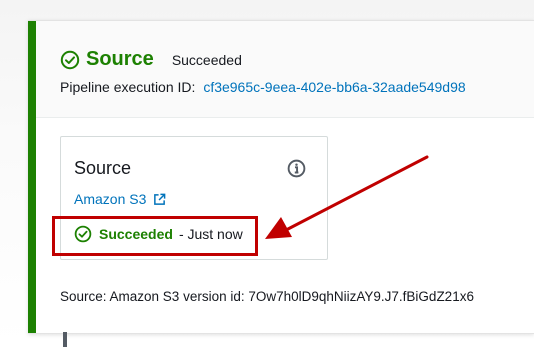 The image size is (534, 347). What do you see at coordinates (155, 236) in the screenshot?
I see `annotation-highlight-box` at bounding box center [155, 236].